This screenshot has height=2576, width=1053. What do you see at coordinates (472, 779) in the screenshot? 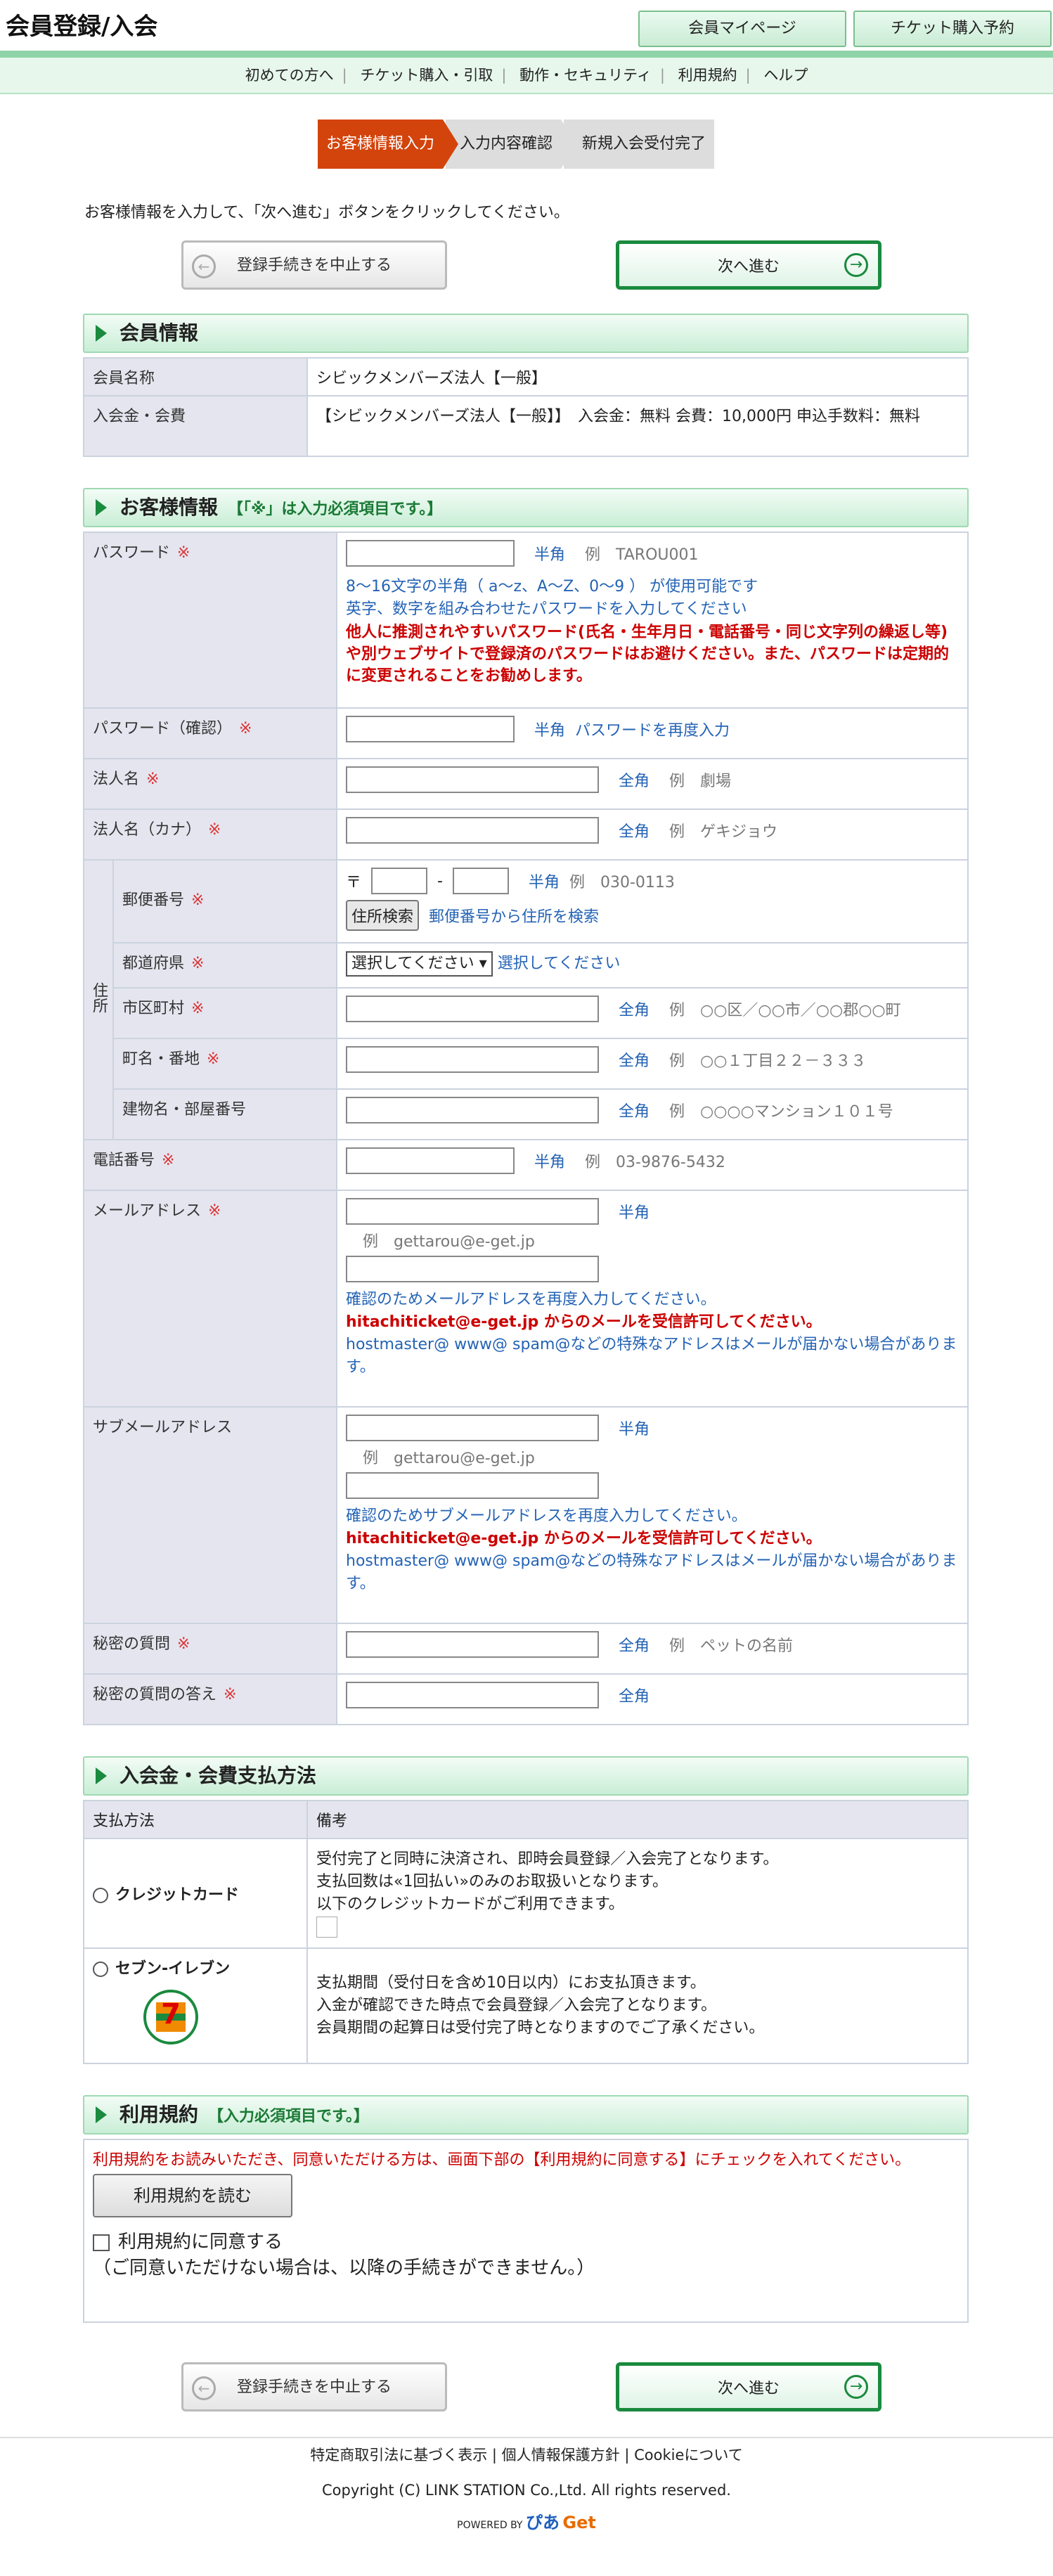
I see `corp-name-input` at bounding box center [472, 779].